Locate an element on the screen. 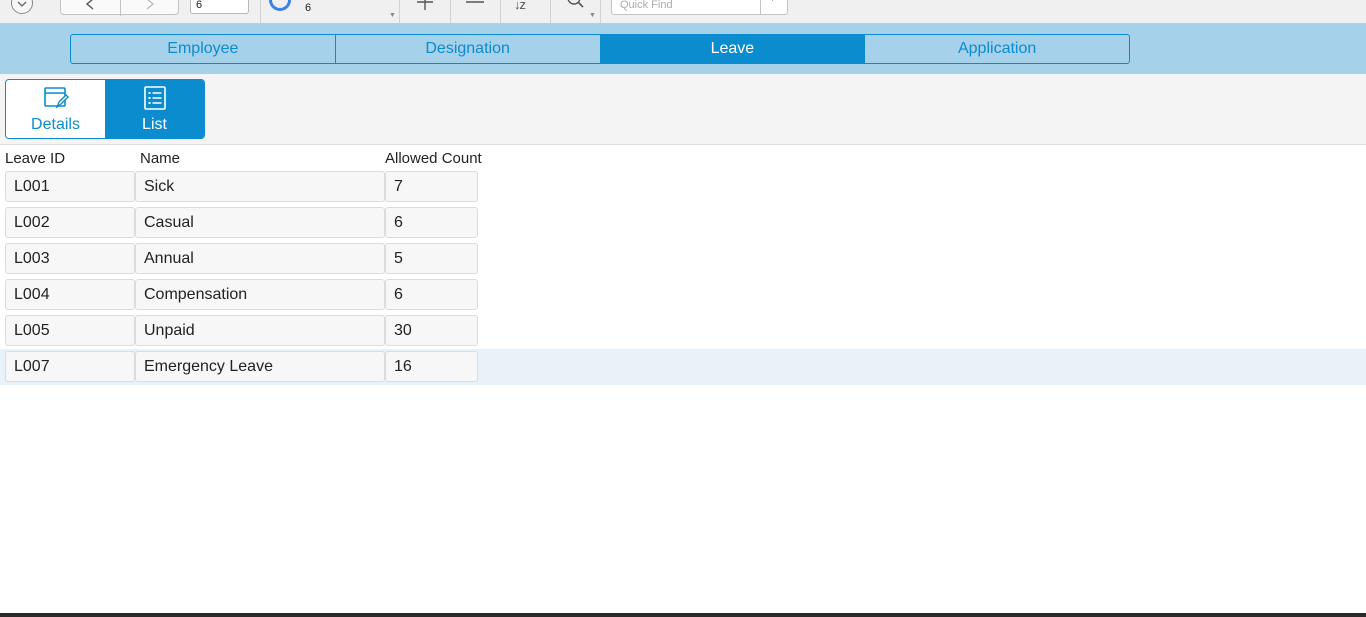 This screenshot has width=1366, height=617. tab-bar: Employee Designation Leave Application is located at coordinates (683, 49).